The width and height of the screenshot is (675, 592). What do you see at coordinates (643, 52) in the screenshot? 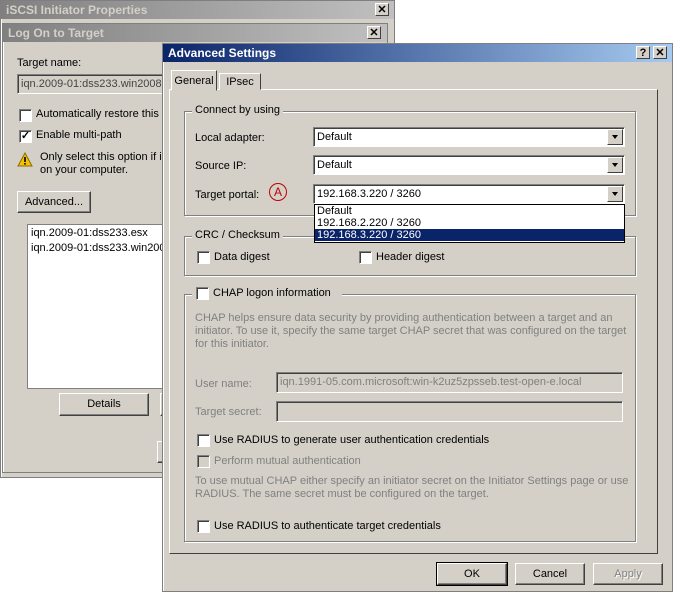
I see `help-icon: ?` at bounding box center [643, 52].